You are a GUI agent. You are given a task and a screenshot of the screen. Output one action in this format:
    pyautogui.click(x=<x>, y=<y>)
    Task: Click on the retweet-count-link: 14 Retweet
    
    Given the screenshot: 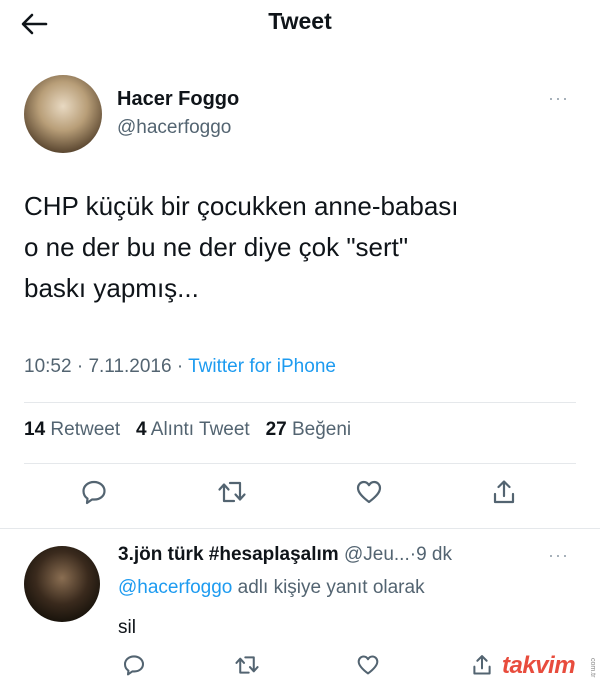 What is the action you would take?
    pyautogui.click(x=72, y=429)
    